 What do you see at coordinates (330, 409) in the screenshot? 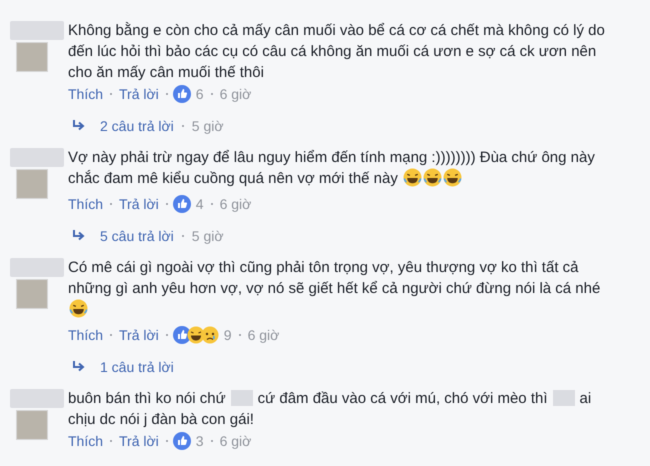
I see `comment-text: buôn bán thì ko nói chứ cứ đâm đầu vào cá với mú, chó với mèo thì ai chịu dc nói j đàn bà con gái!` at bounding box center [330, 409].